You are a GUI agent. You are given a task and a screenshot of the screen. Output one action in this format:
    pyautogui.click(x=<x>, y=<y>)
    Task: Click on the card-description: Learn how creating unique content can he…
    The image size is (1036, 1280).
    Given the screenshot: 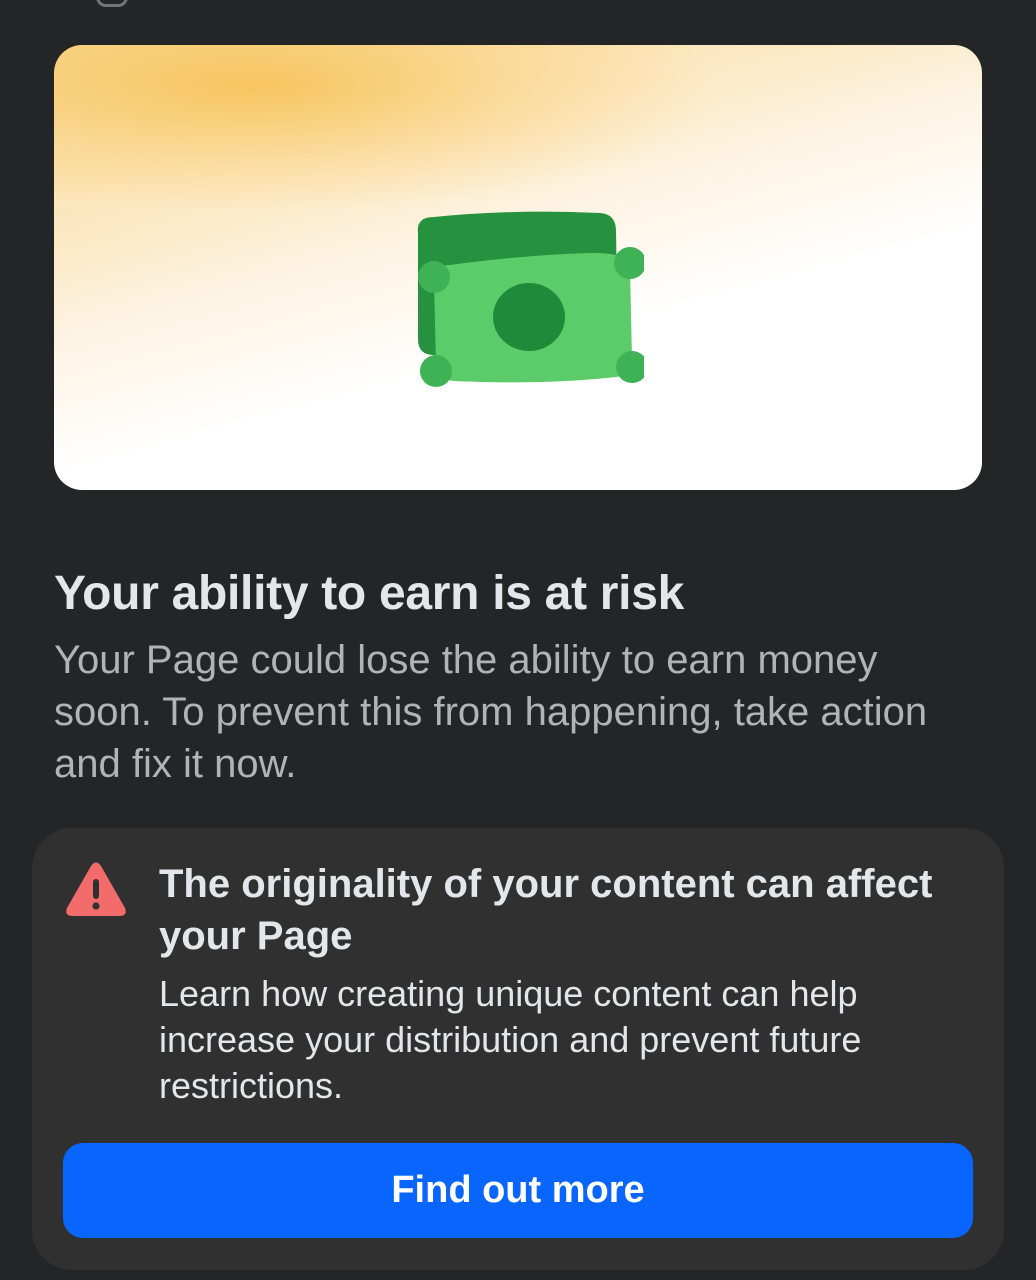 What is the action you would take?
    pyautogui.click(x=510, y=1039)
    